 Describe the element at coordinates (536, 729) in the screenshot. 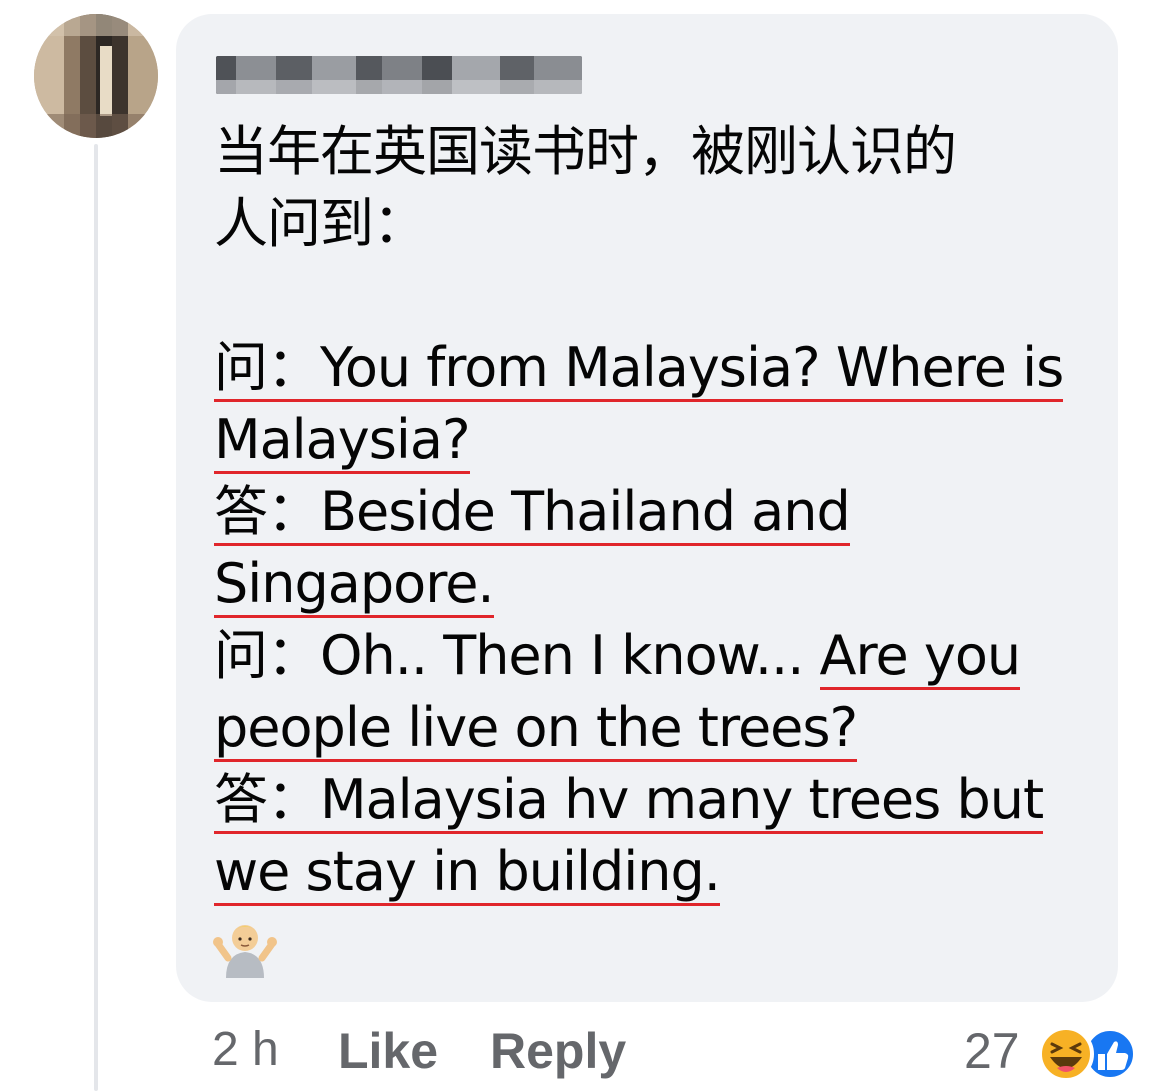

I see `underlined-text: people live on the trees?` at that location.